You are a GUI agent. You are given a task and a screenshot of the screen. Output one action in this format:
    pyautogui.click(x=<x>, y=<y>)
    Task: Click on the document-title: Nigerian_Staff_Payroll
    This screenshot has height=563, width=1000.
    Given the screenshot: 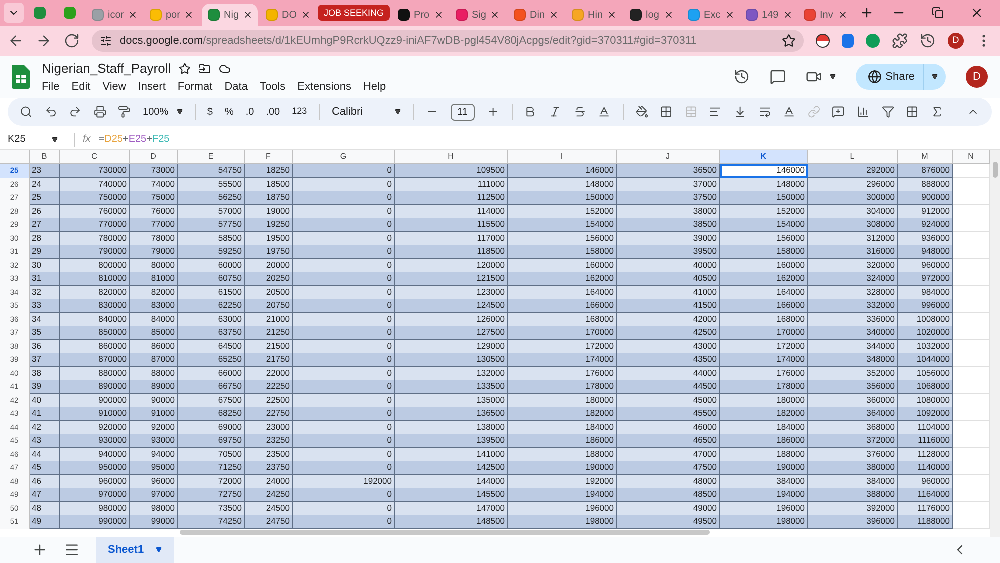 What is the action you would take?
    pyautogui.click(x=107, y=68)
    